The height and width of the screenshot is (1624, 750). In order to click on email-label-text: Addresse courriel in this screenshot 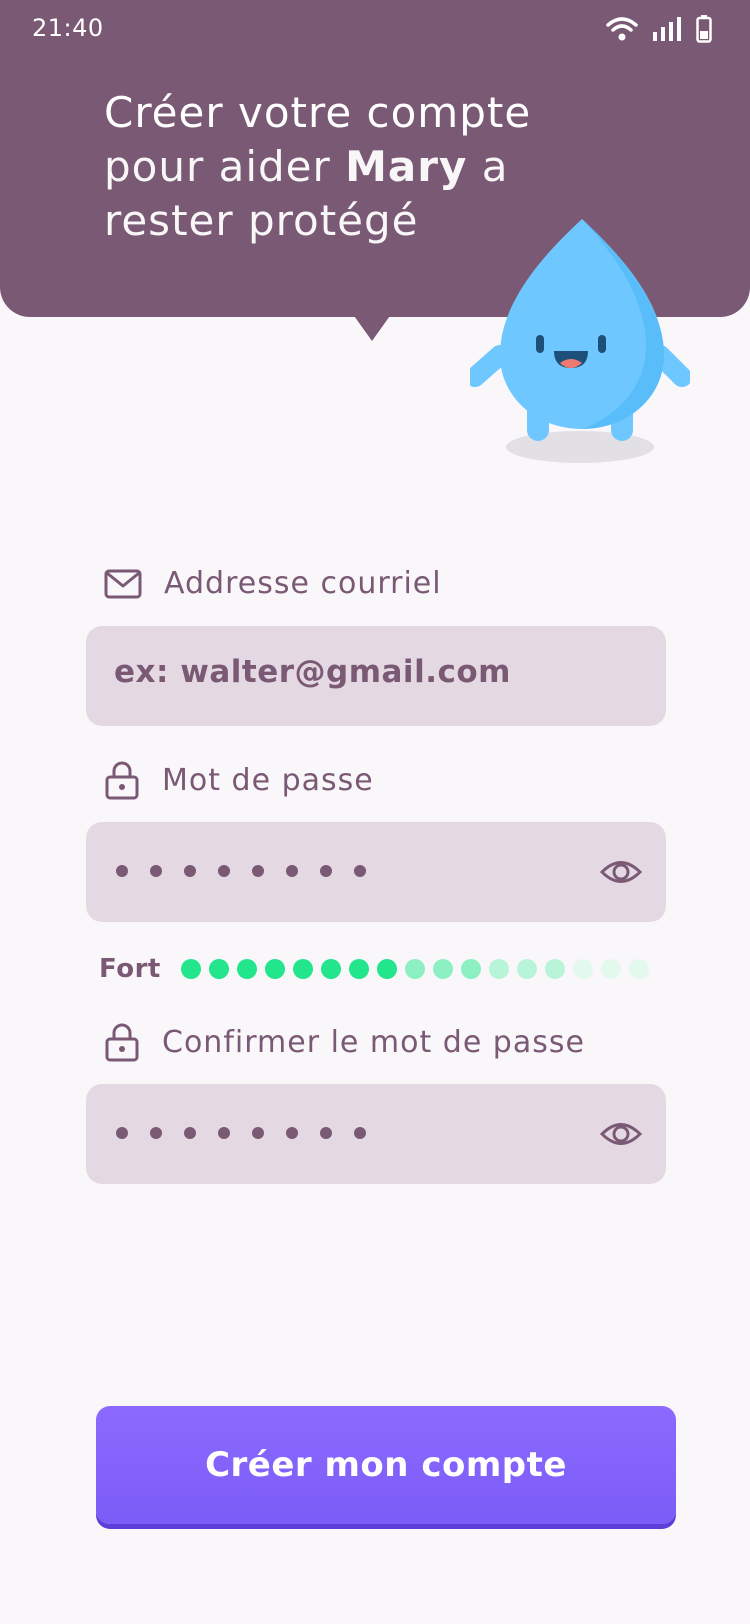, I will do `click(303, 583)`.